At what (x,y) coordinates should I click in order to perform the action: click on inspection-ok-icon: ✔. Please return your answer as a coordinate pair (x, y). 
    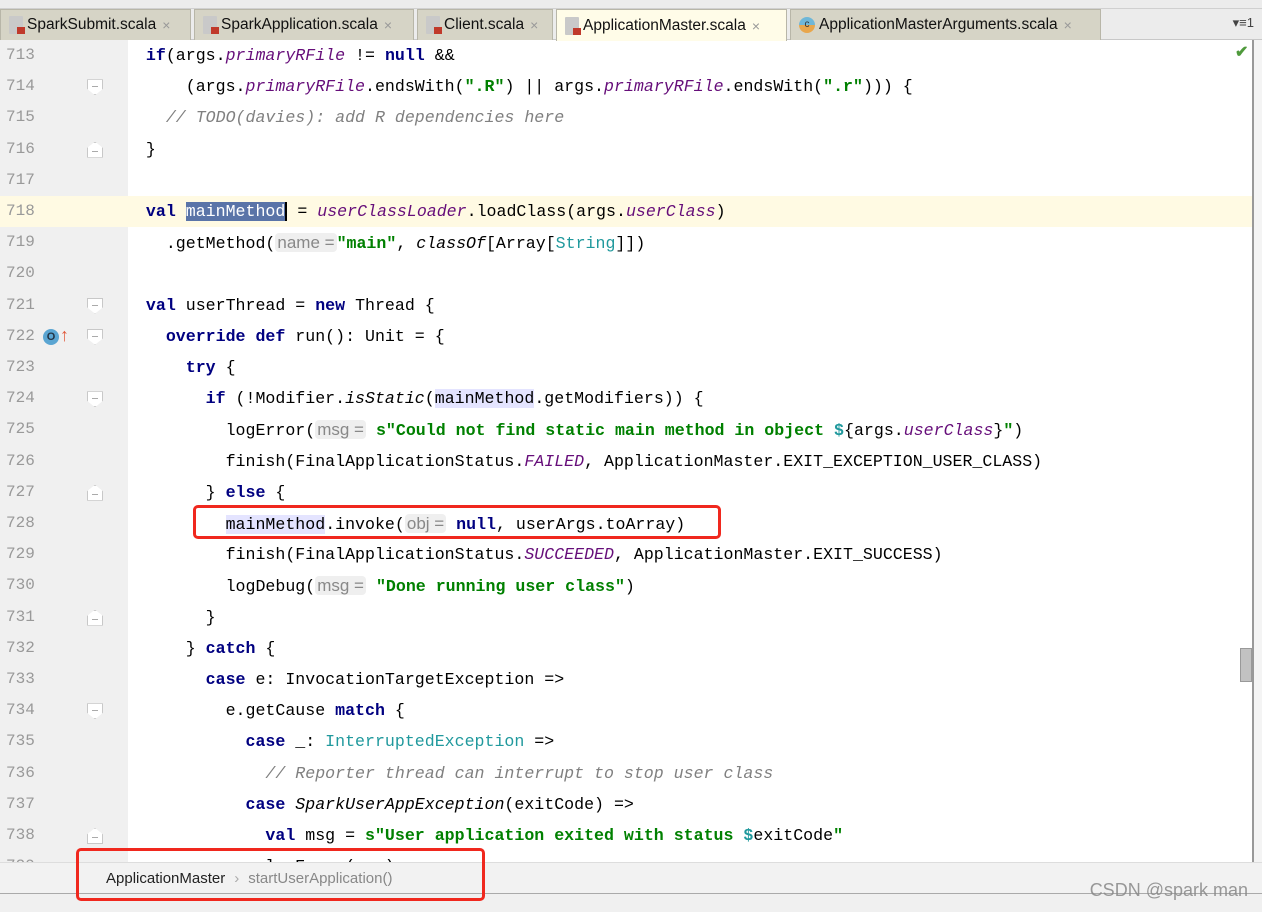
    Looking at the image, I should click on (1241, 52).